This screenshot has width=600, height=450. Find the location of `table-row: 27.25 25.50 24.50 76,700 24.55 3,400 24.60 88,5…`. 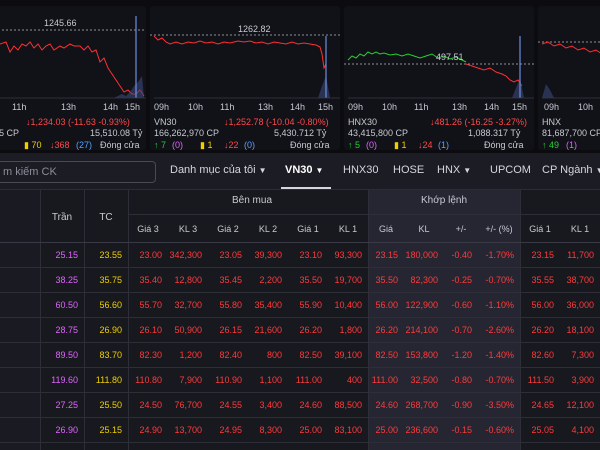

table-row: 27.25 25.50 24.50 76,700 24.55 3,400 24.60 88,5… is located at coordinates (300, 405).